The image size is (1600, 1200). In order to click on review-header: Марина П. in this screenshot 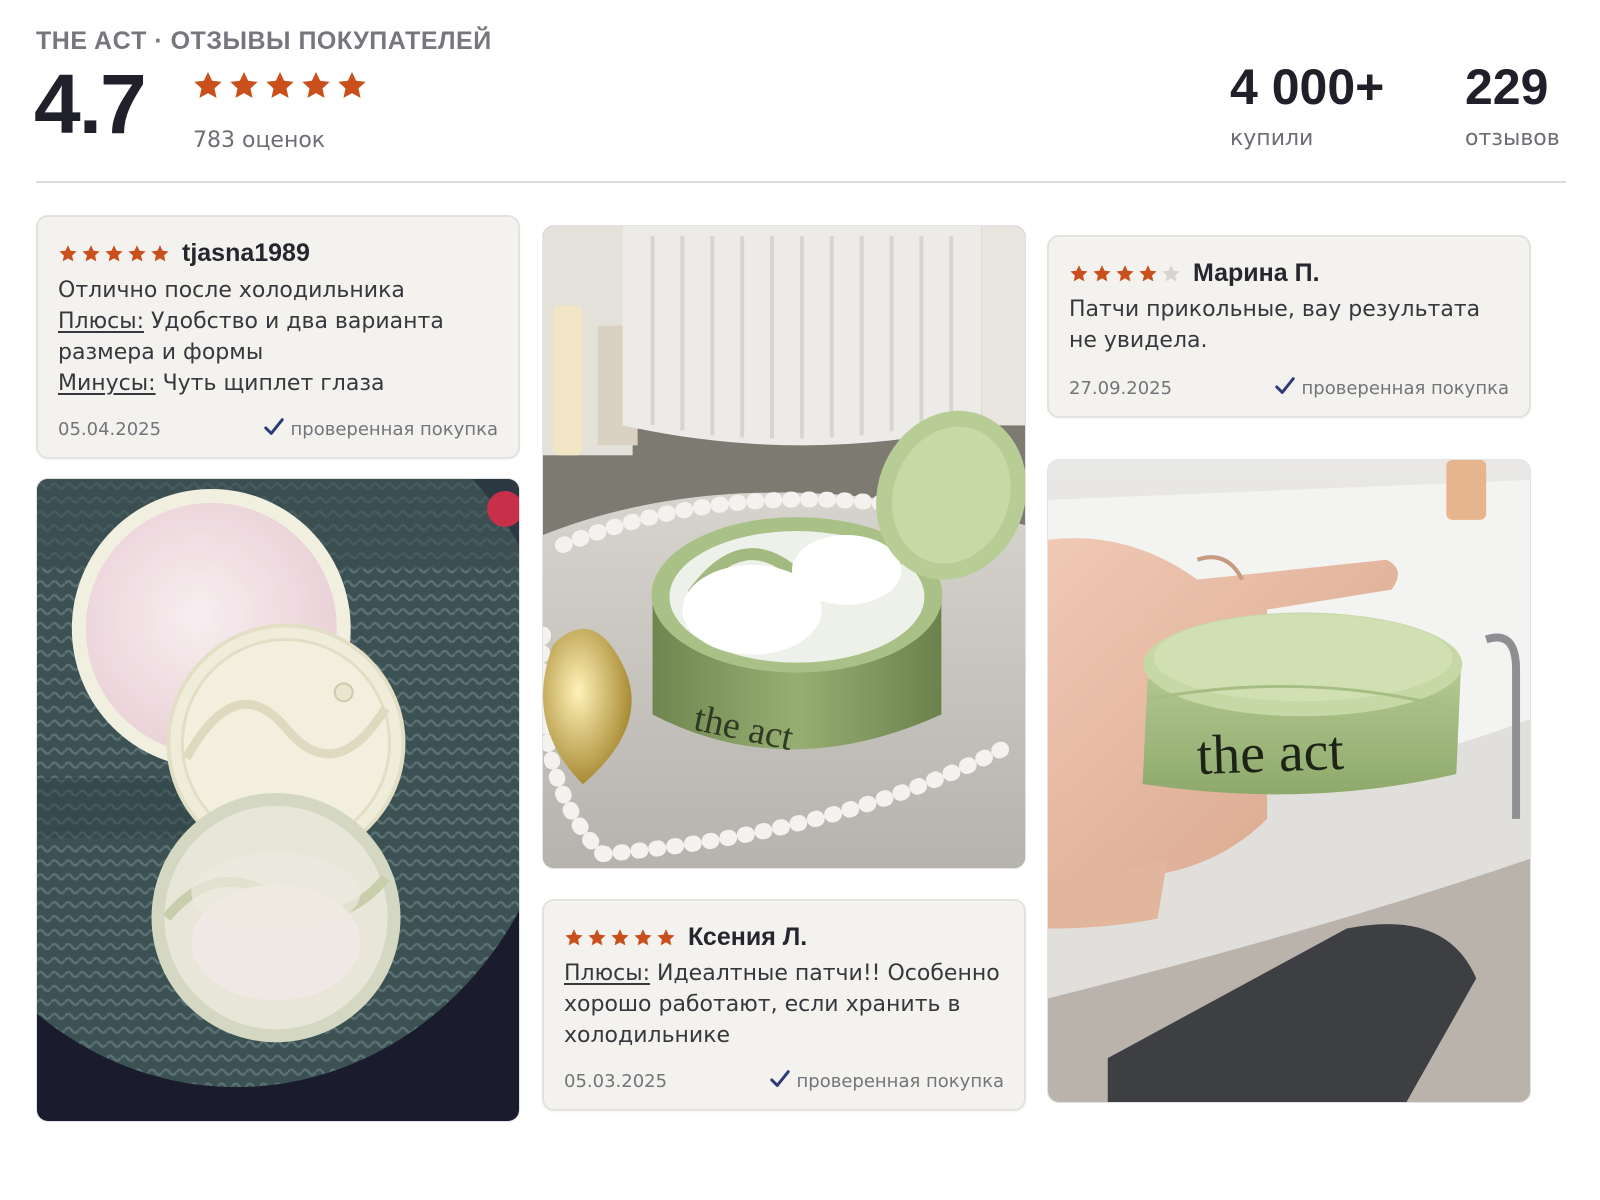, I will do `click(1194, 273)`.